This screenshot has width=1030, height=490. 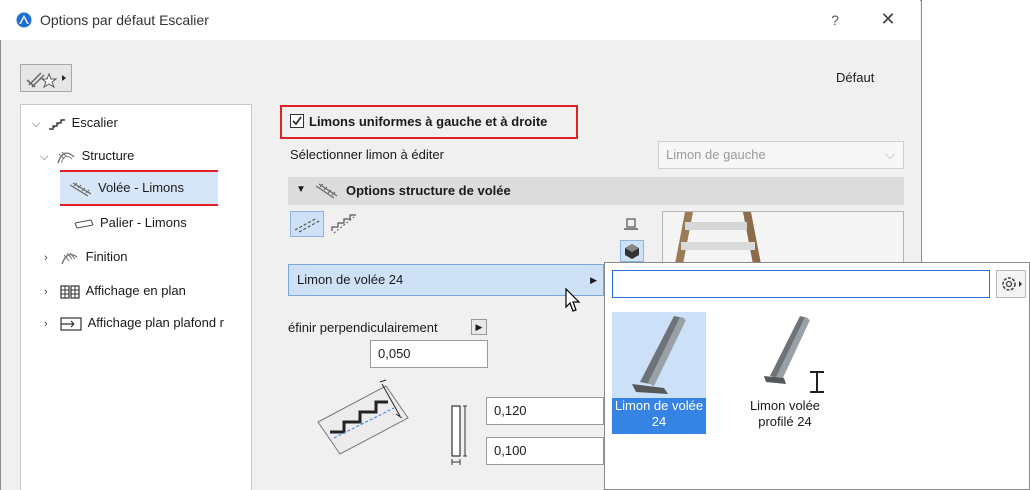 What do you see at coordinates (716, 154) in the screenshot?
I see `select-stringer-value: Limon de gauche` at bounding box center [716, 154].